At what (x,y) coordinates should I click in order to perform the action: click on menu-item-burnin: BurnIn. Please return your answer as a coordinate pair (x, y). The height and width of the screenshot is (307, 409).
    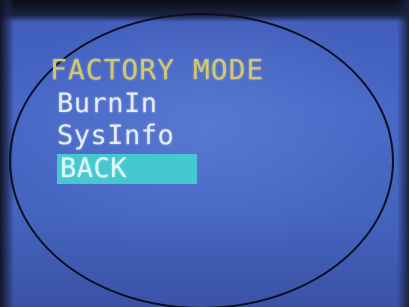
    Looking at the image, I should click on (107, 104).